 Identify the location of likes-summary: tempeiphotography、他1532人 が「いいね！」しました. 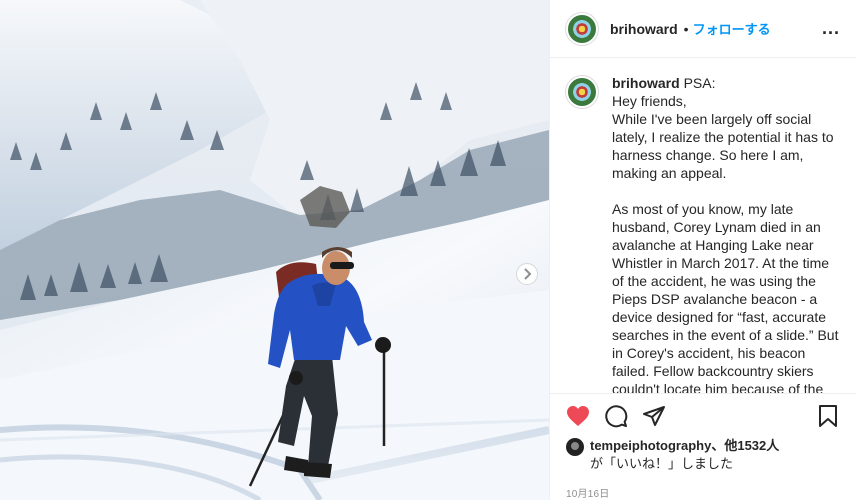
(703, 455).